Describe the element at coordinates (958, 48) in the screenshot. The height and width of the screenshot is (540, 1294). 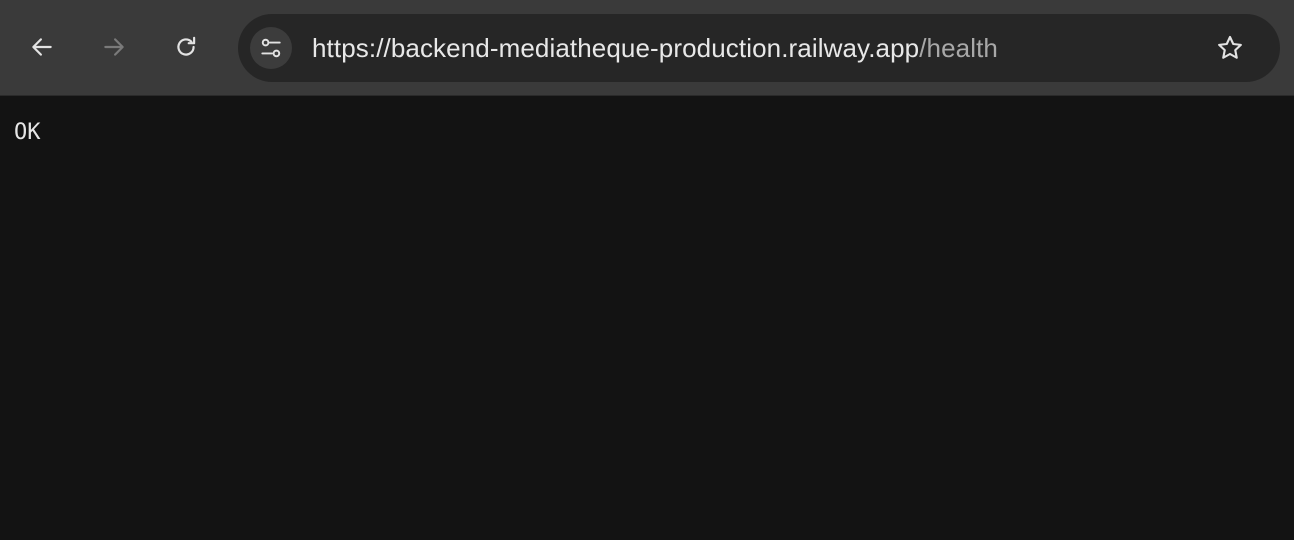
I see `url-path: /health` at that location.